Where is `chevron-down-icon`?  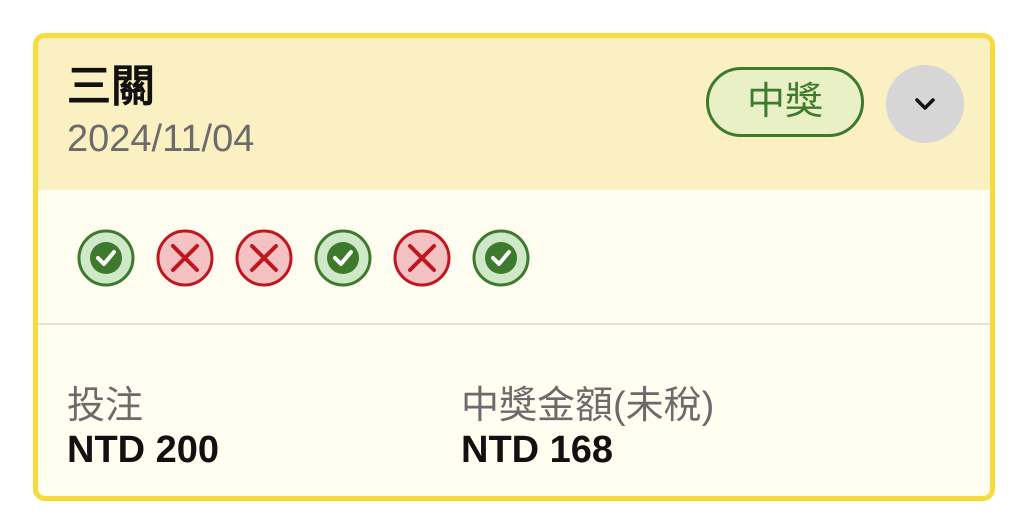
chevron-down-icon is located at coordinates (925, 104).